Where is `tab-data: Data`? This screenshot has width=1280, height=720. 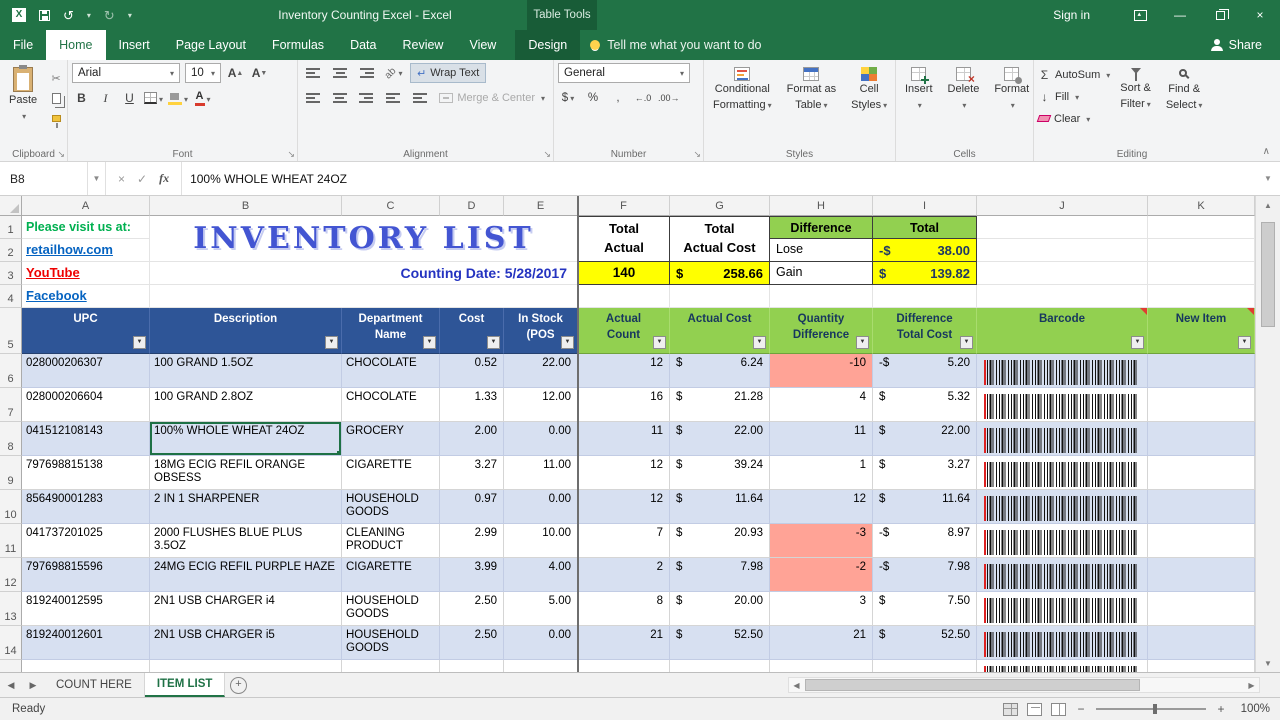 tab-data: Data is located at coordinates (363, 45).